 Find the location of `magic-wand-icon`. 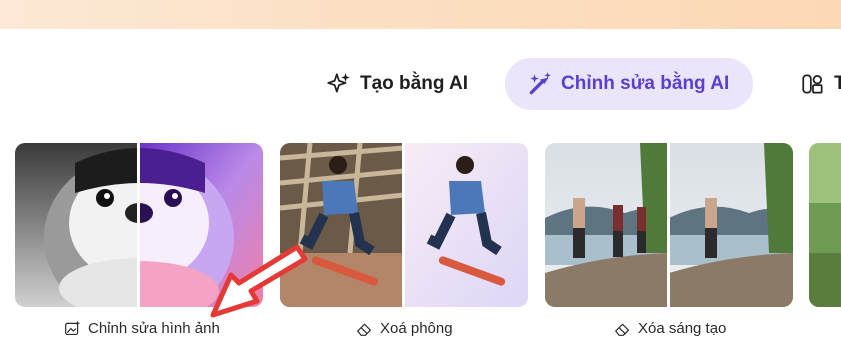

magic-wand-icon is located at coordinates (540, 83).